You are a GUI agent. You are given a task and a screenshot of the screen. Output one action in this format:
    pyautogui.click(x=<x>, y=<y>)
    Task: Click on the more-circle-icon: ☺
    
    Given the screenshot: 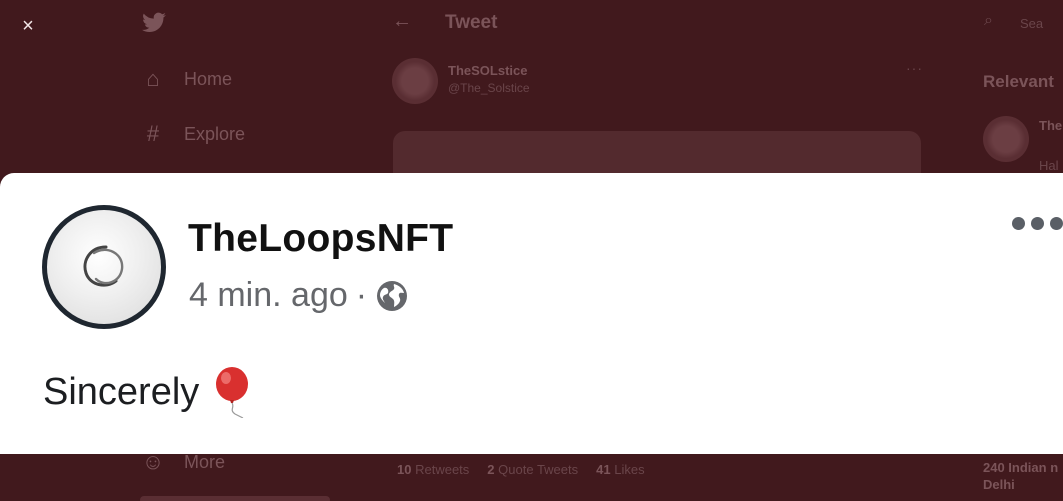 What is the action you would take?
    pyautogui.click(x=153, y=461)
    